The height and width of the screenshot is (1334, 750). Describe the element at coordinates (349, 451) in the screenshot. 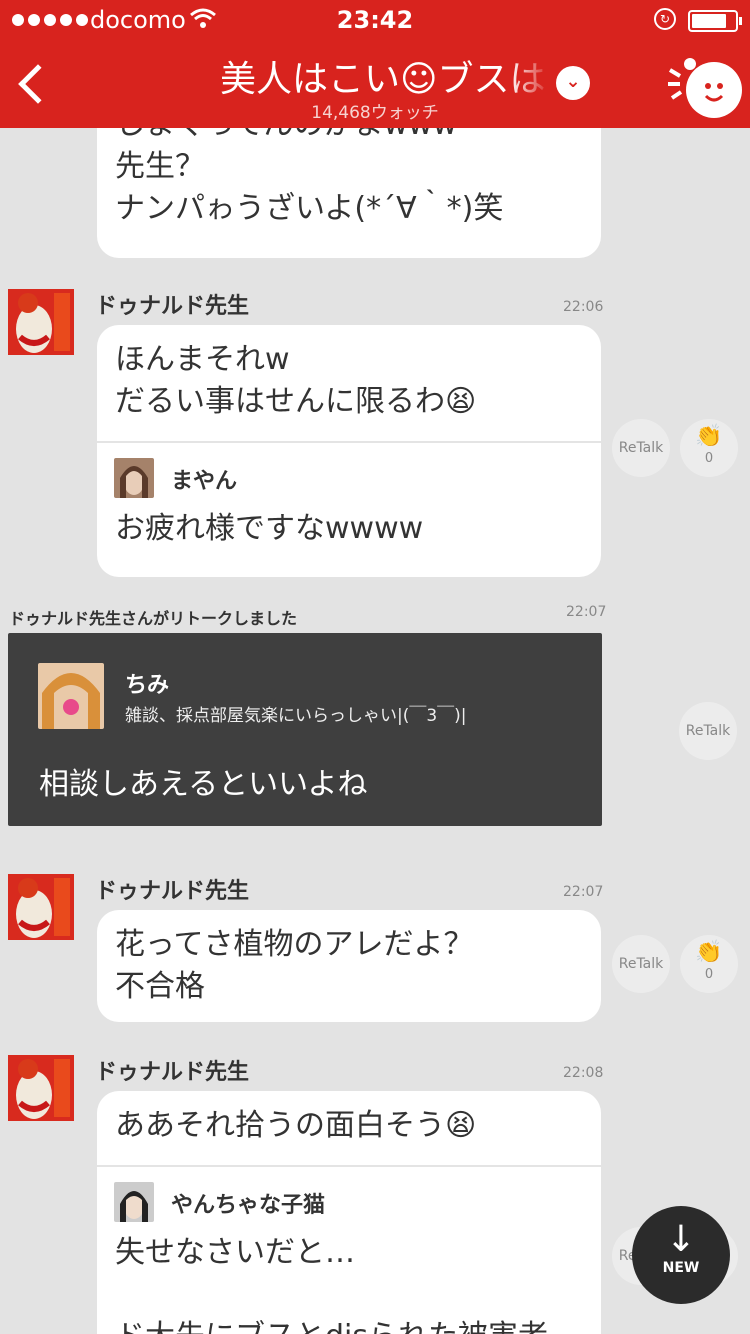

I see `message-bubble: ほんまそれw だるい事はせんに限るわ😫 まやん お疲れ様ですなwwww` at that location.